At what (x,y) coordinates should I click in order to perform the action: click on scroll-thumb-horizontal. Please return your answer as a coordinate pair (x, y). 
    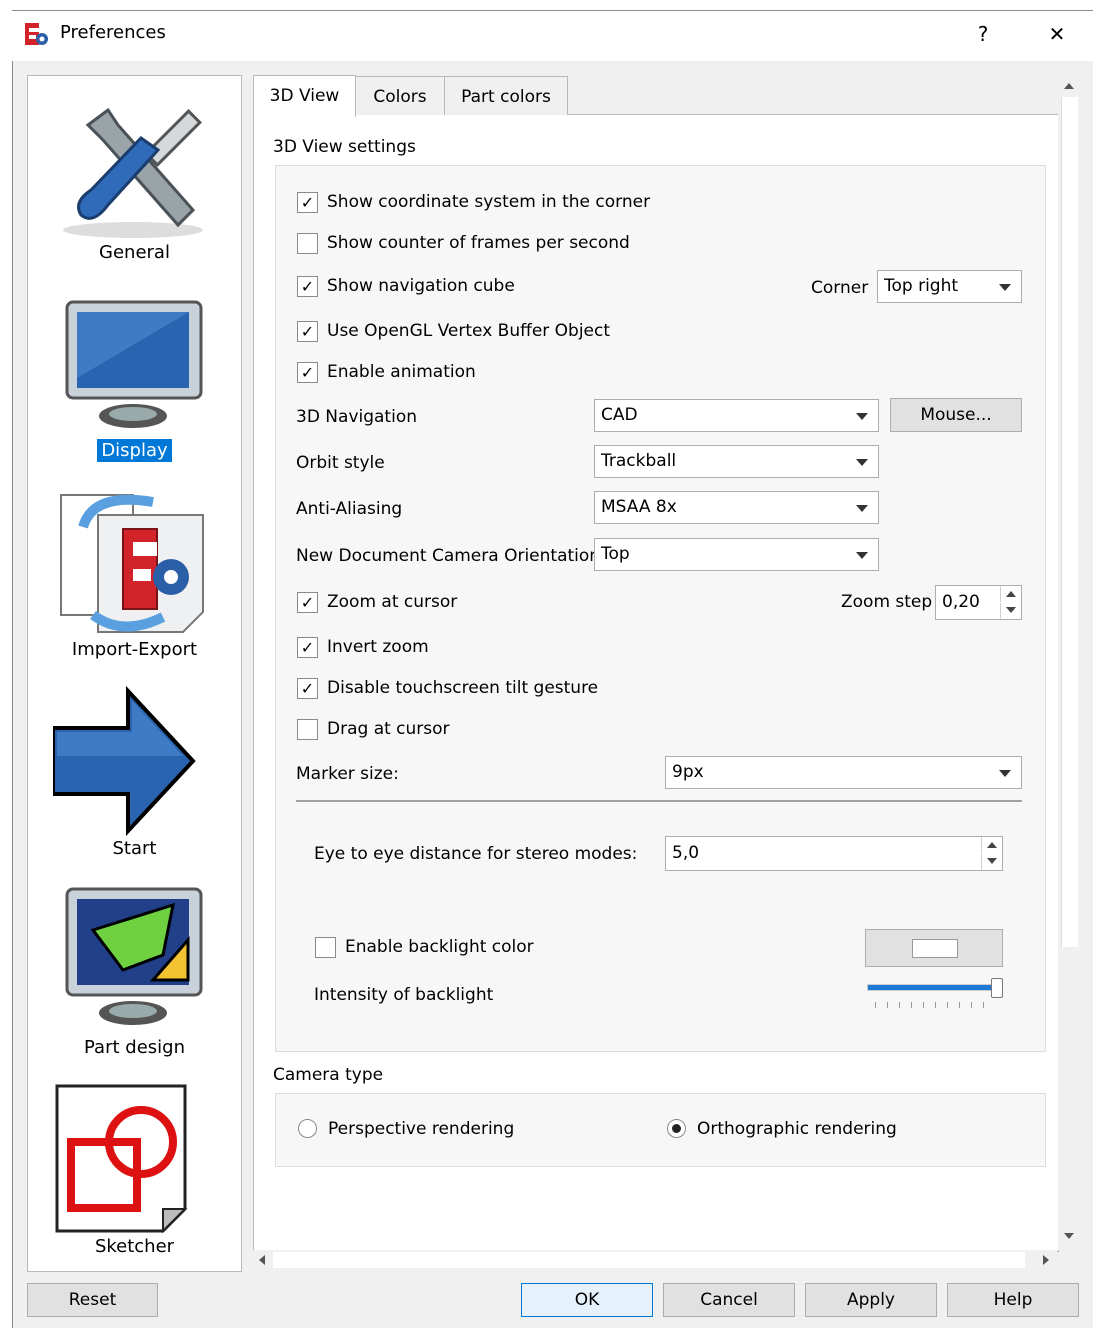
    Looking at the image, I should click on (649, 1260).